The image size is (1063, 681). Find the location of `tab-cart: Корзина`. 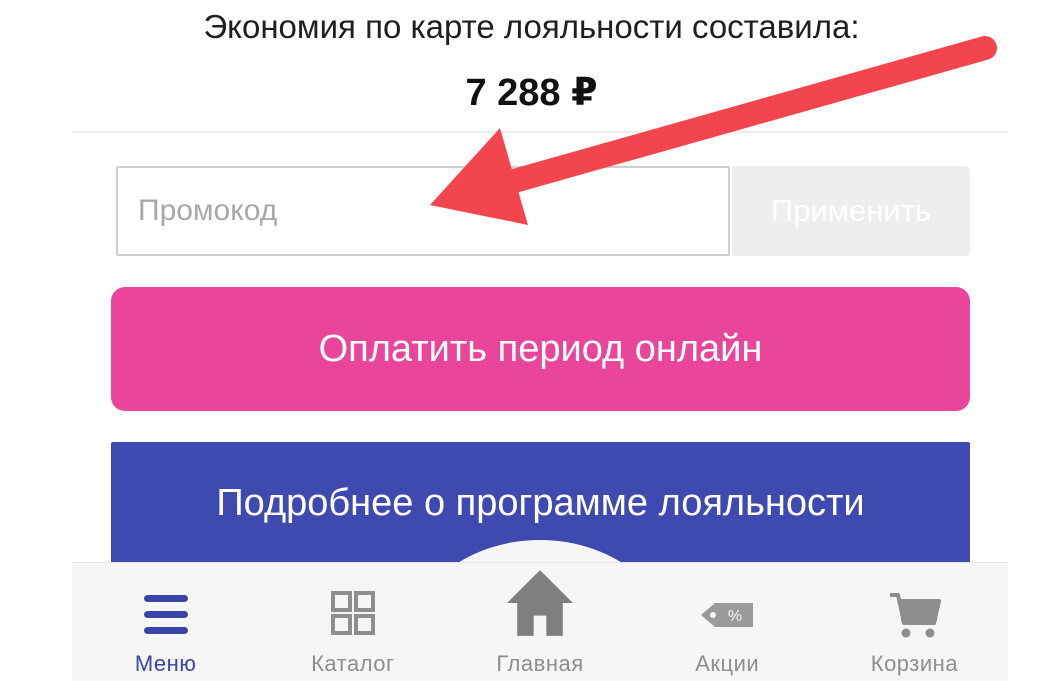

tab-cart: Корзина is located at coordinates (914, 622).